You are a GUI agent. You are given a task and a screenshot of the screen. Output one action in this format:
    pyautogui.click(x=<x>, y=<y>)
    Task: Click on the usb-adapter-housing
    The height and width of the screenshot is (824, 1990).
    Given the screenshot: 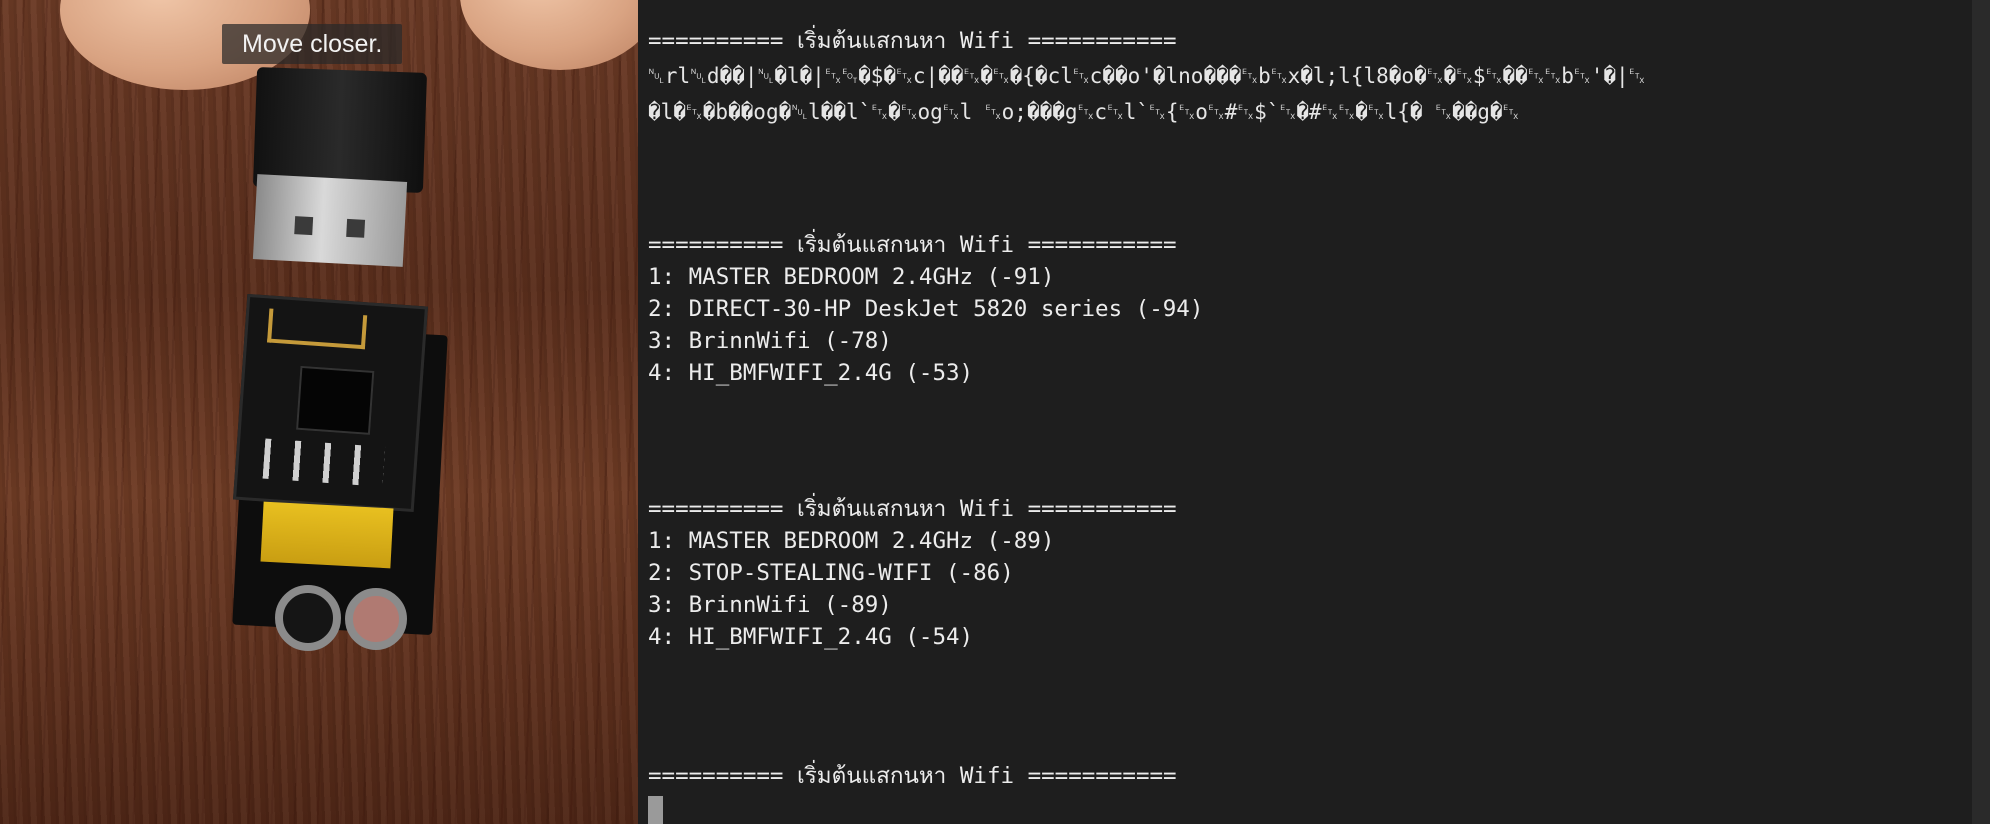 What is the action you would take?
    pyautogui.click(x=340, y=130)
    